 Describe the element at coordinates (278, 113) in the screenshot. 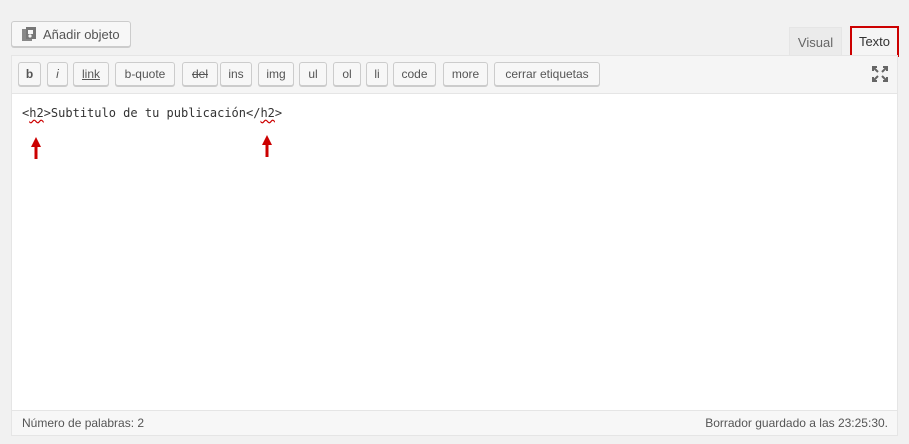

I see `close-tag-gt: >` at that location.